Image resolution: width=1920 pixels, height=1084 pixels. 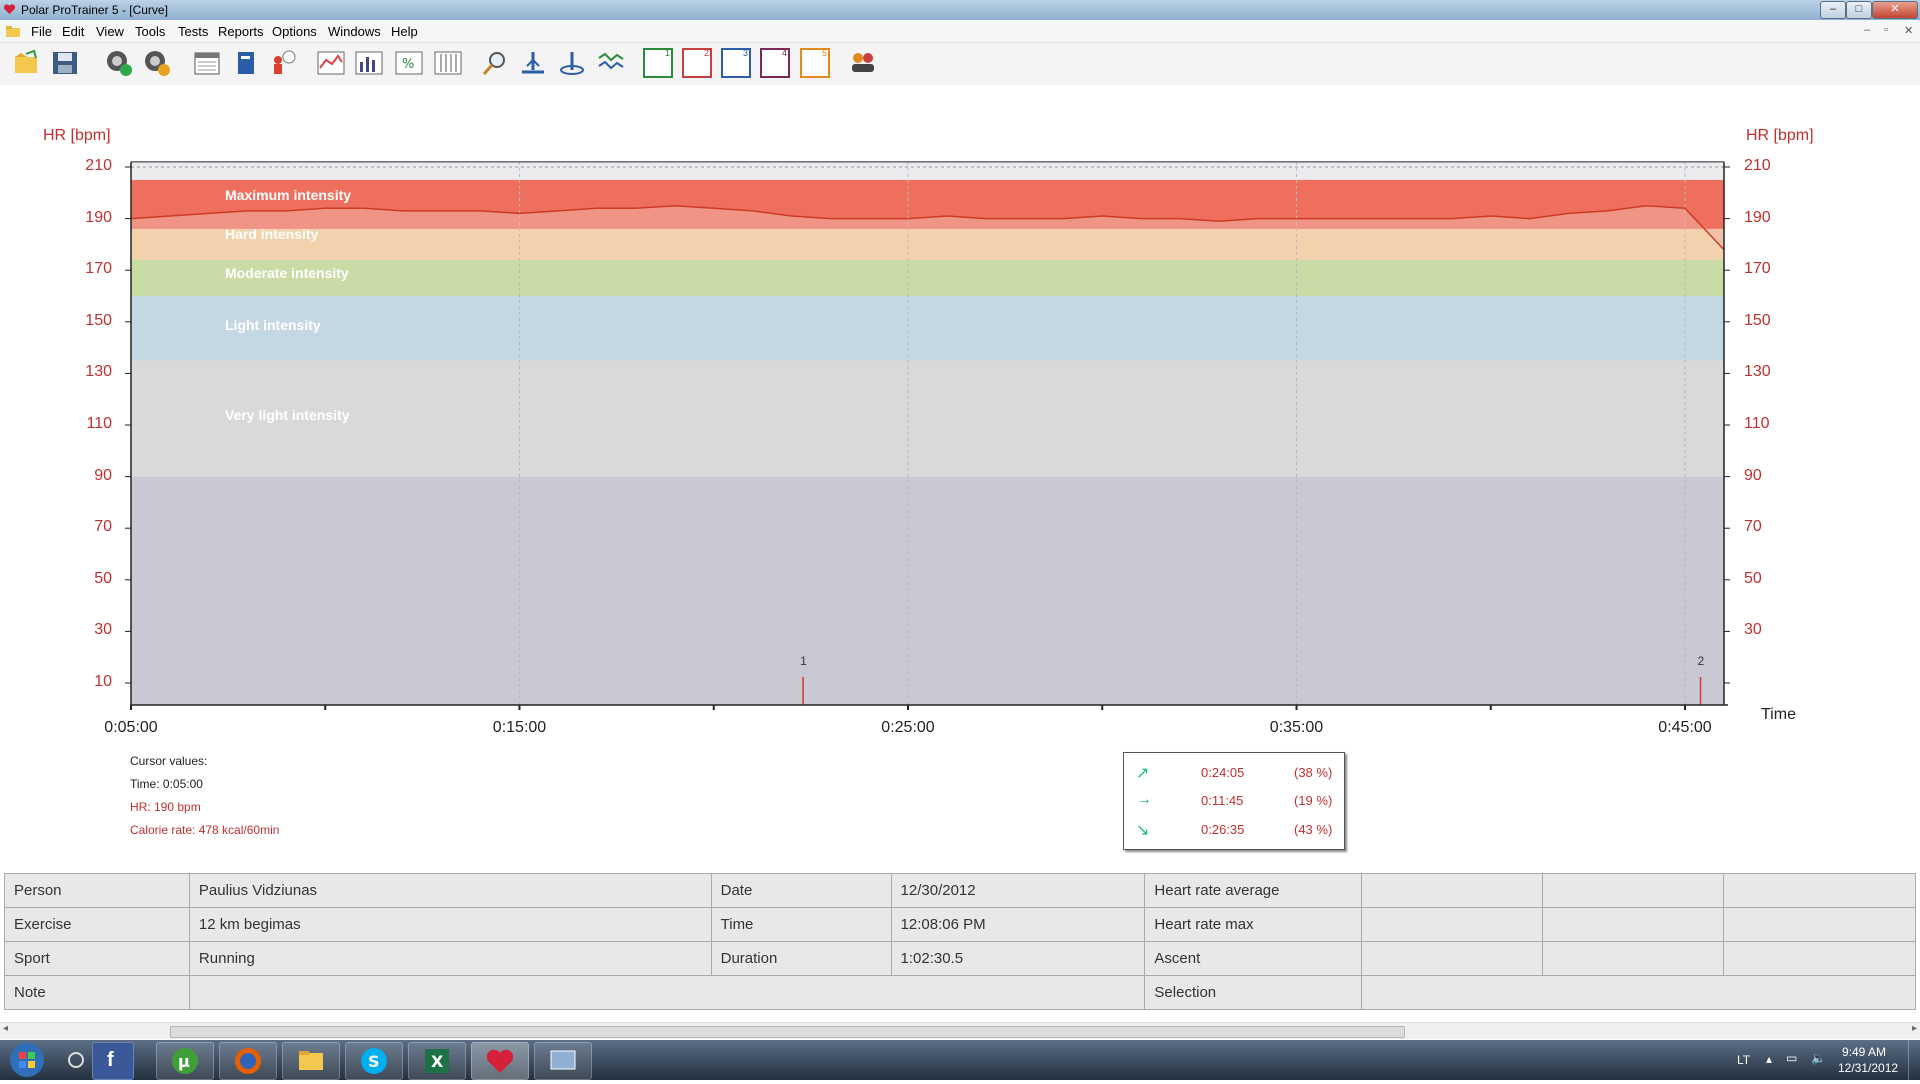 I want to click on menu-edit: Edit, so click(x=73, y=31).